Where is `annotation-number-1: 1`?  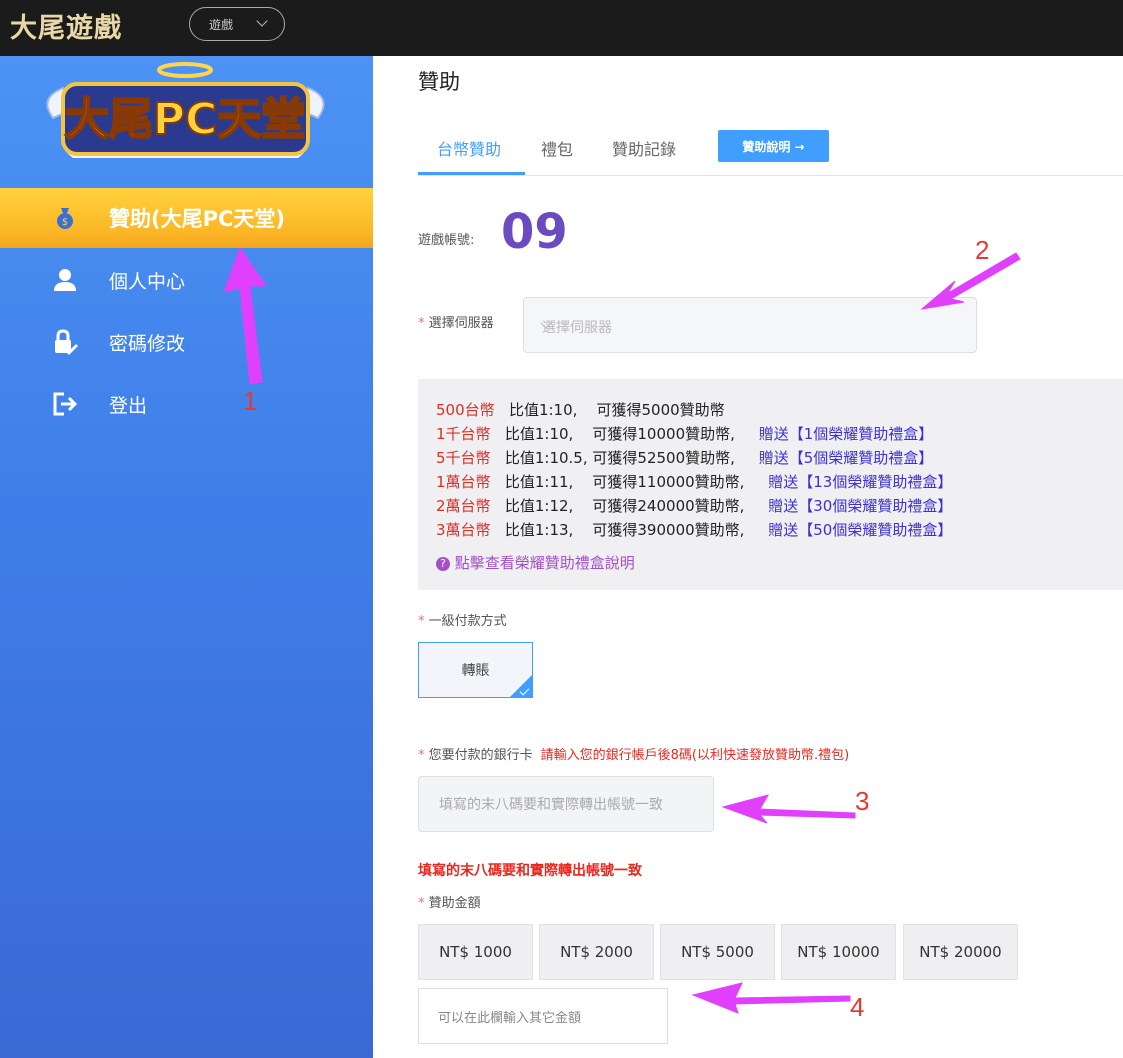 annotation-number-1: 1 is located at coordinates (250, 401).